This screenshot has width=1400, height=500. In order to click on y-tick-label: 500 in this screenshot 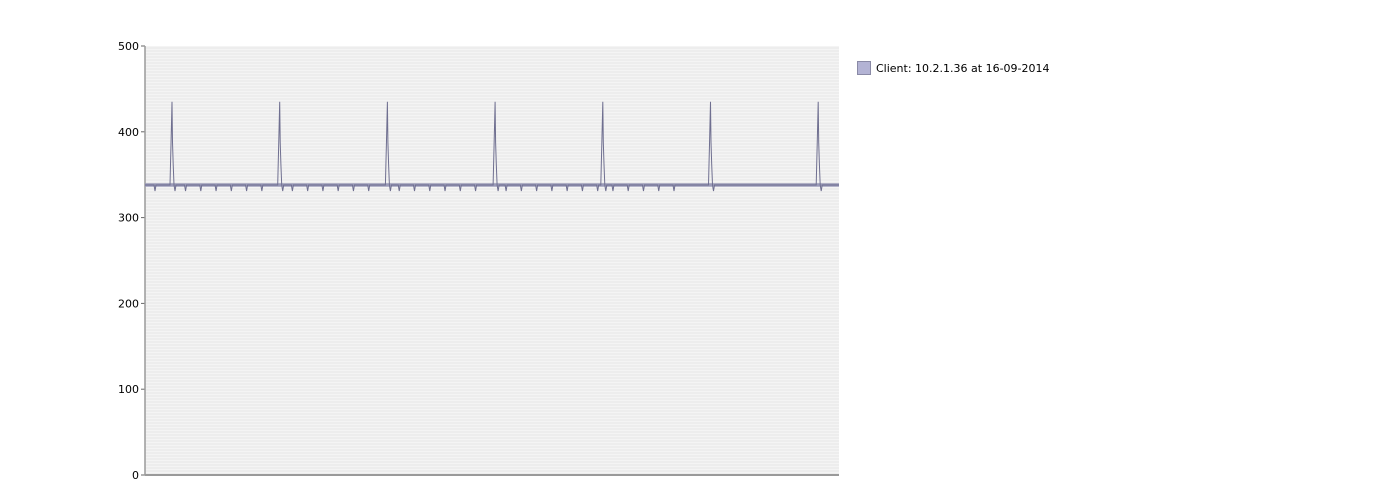, I will do `click(128, 46)`.